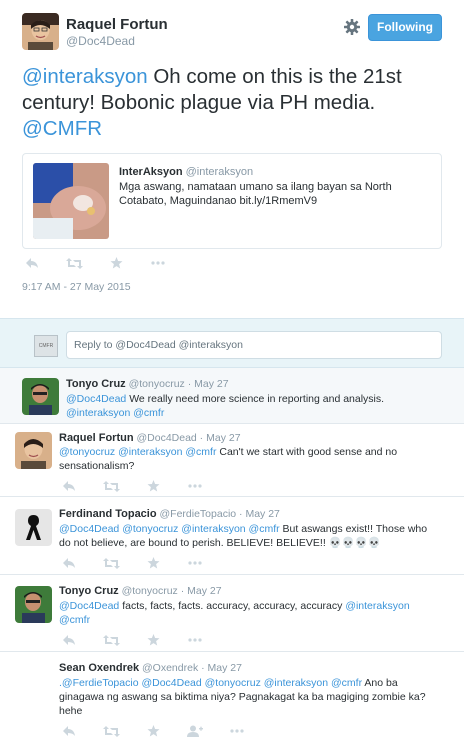 The height and width of the screenshot is (743, 464). Describe the element at coordinates (405, 27) in the screenshot. I see `following-button: Following` at that location.